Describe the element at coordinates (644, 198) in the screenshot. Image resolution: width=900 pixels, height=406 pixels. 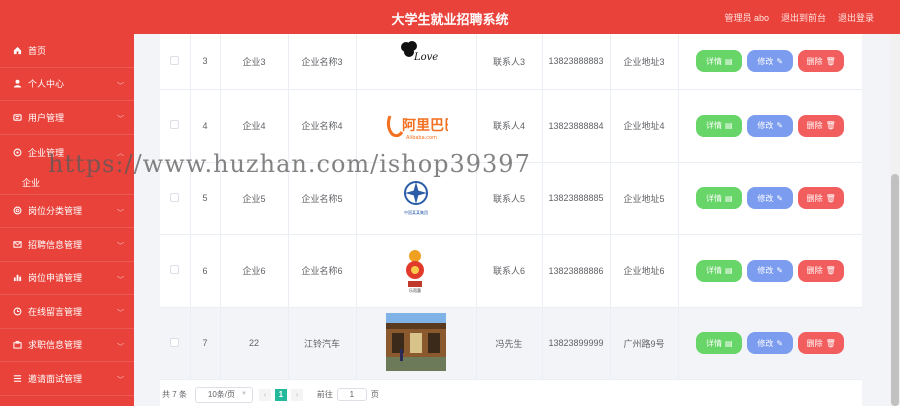
I see `company-address: 企业地址5` at that location.